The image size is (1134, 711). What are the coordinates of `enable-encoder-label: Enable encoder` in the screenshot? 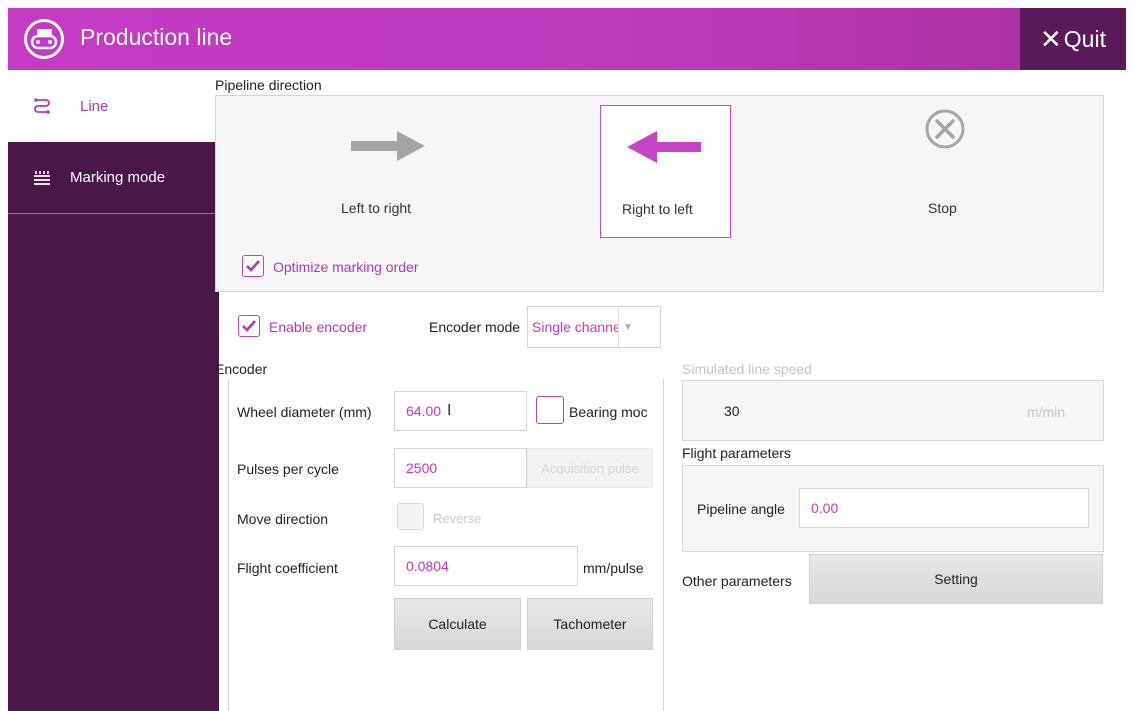 It's located at (318, 327).